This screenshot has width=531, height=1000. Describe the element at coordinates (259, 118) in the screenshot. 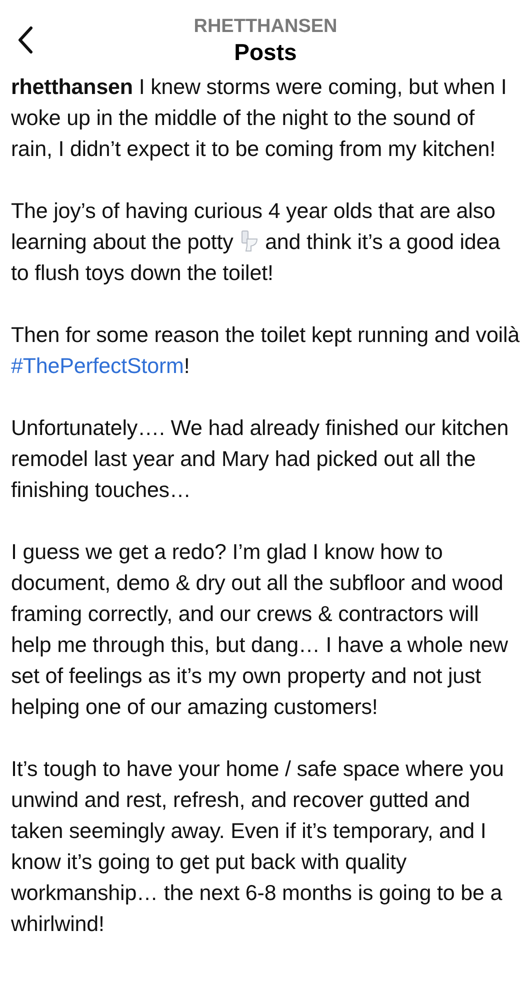

I see `caption-paragraph: rhetthansen I knew storms were coming, but when I woke up in the middle of the night to the sound of rain, I didn’t expect it to be coming from my kitchen!` at that location.